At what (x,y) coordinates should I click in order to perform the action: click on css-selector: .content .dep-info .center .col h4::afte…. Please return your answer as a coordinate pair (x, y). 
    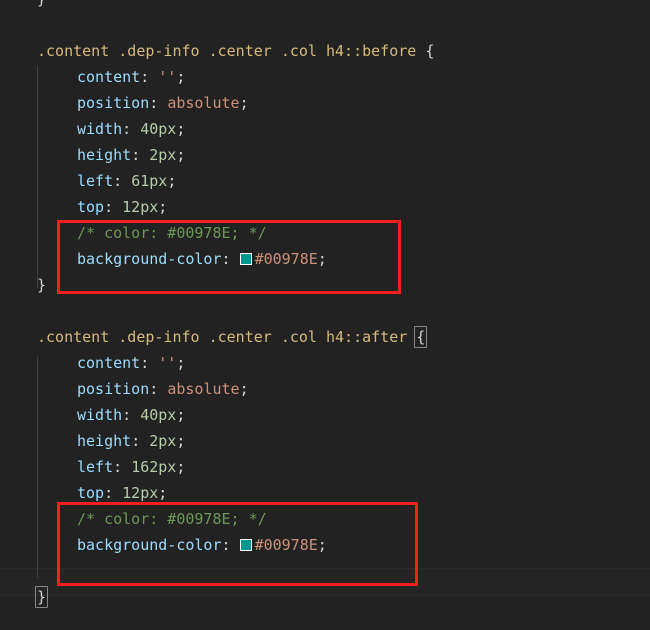
    Looking at the image, I should click on (222, 337).